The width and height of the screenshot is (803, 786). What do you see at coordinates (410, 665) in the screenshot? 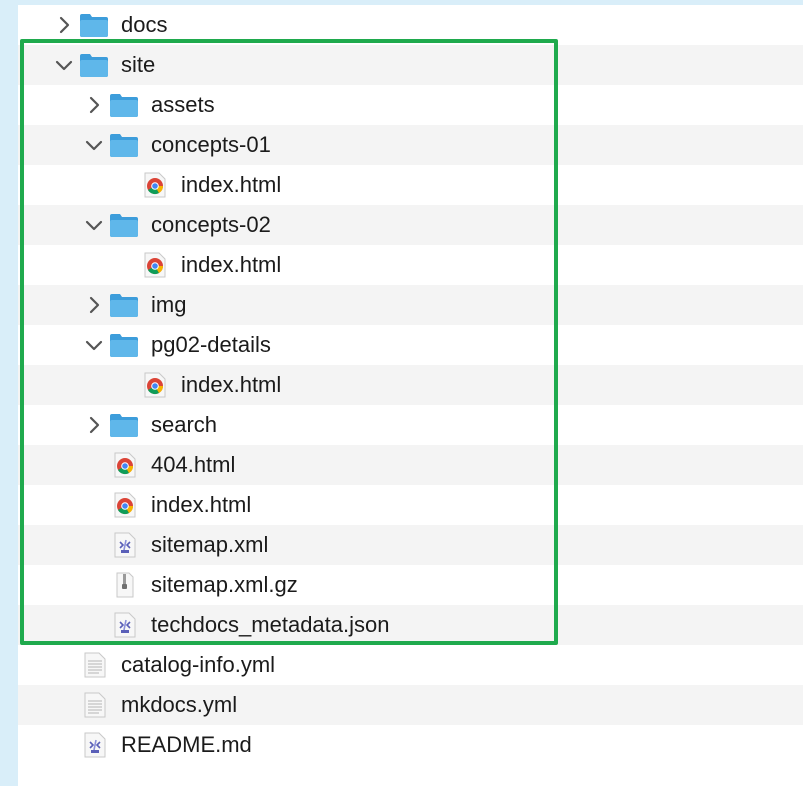
I see `tree-row-17: catalog-info.yml` at bounding box center [410, 665].